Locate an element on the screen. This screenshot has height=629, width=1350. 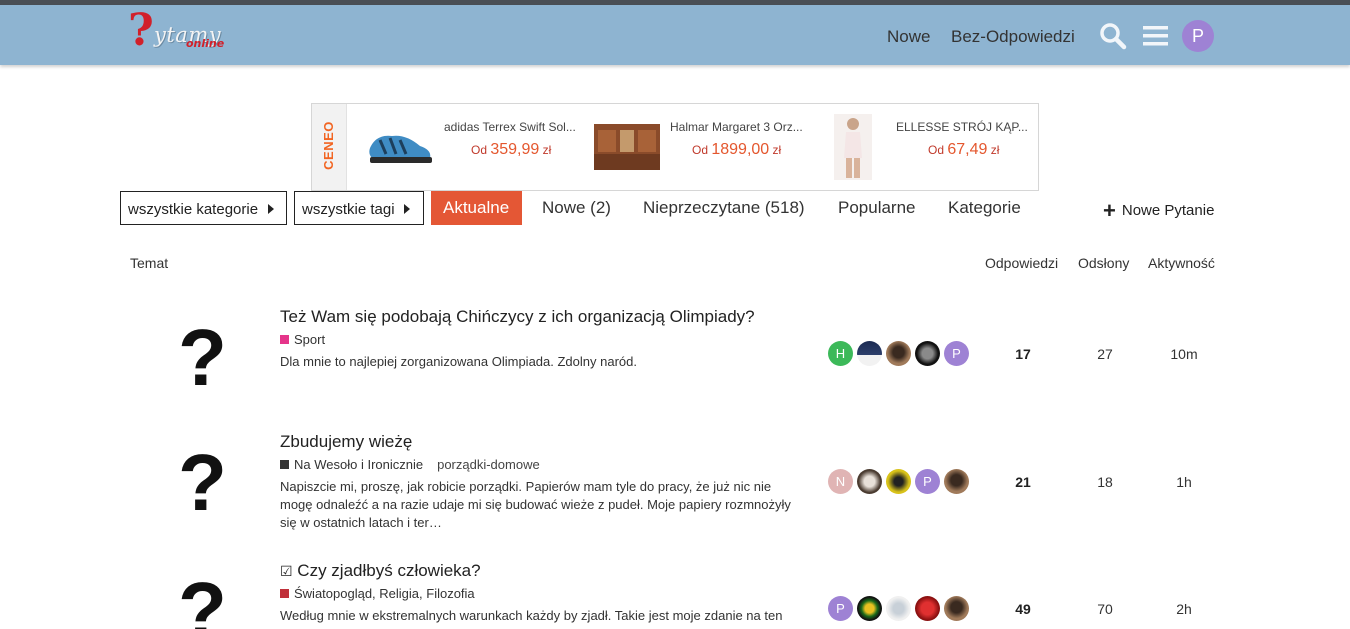
reply-count: 21 is located at coordinates (1023, 482).